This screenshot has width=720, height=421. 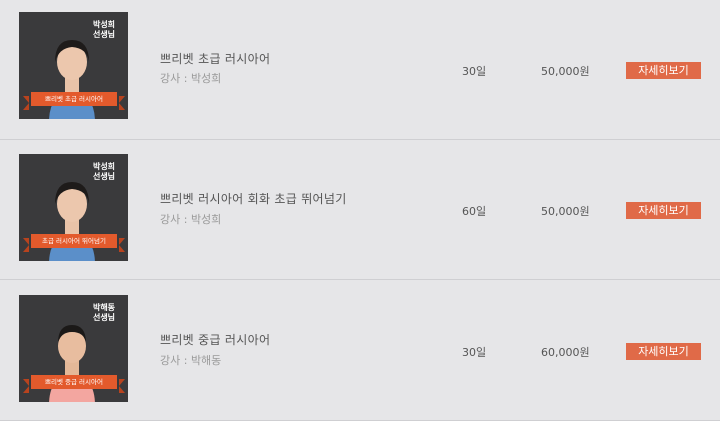 I want to click on course-thumbnail: 박해동 선생님 쁘리벳 중급 러시아어, so click(x=73, y=348).